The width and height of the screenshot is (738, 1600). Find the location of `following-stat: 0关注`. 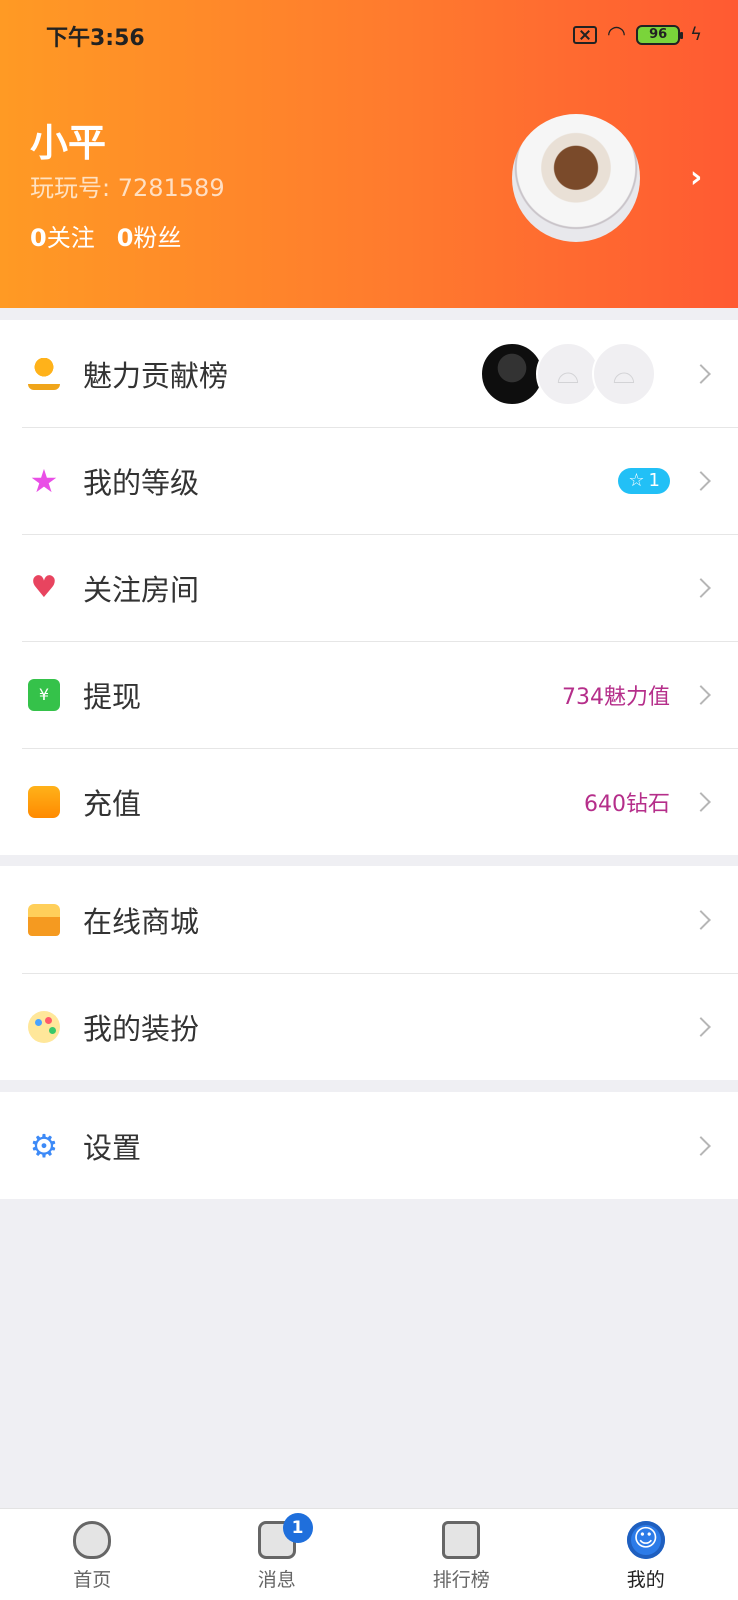

following-stat: 0关注 is located at coordinates (62, 235).